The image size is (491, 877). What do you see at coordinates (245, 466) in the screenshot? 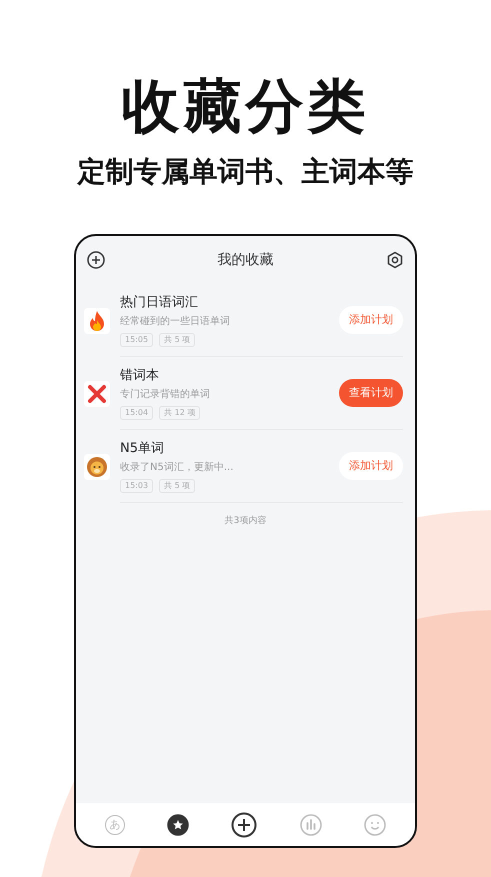
I see `collection-item: N5单词 收录了N5词汇，更新中... 15:03 共 5 项 添加计划` at bounding box center [245, 466].